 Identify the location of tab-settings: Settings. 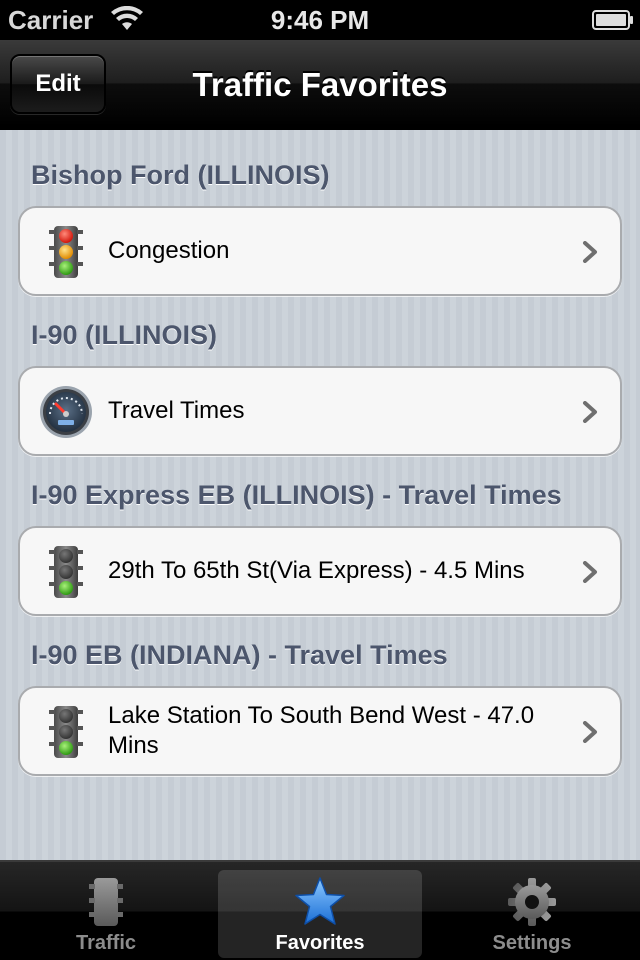
(532, 914).